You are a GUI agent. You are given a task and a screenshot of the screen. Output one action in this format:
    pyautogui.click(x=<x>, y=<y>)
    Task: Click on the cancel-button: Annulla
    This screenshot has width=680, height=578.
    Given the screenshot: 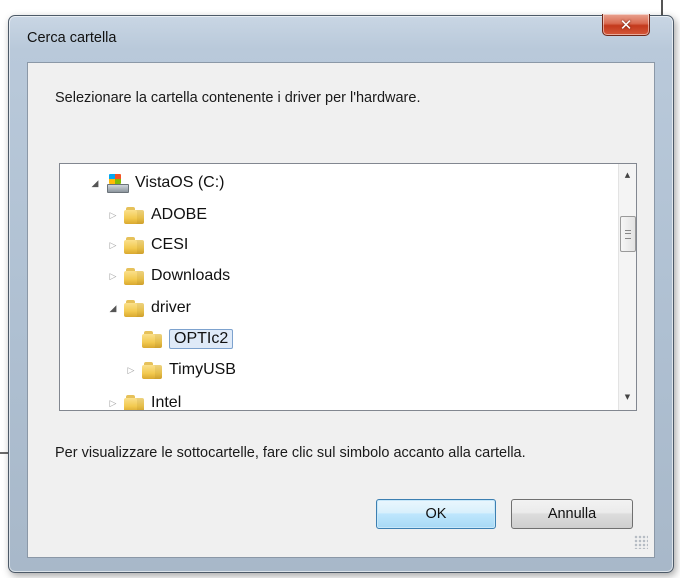 What is the action you would take?
    pyautogui.click(x=572, y=514)
    